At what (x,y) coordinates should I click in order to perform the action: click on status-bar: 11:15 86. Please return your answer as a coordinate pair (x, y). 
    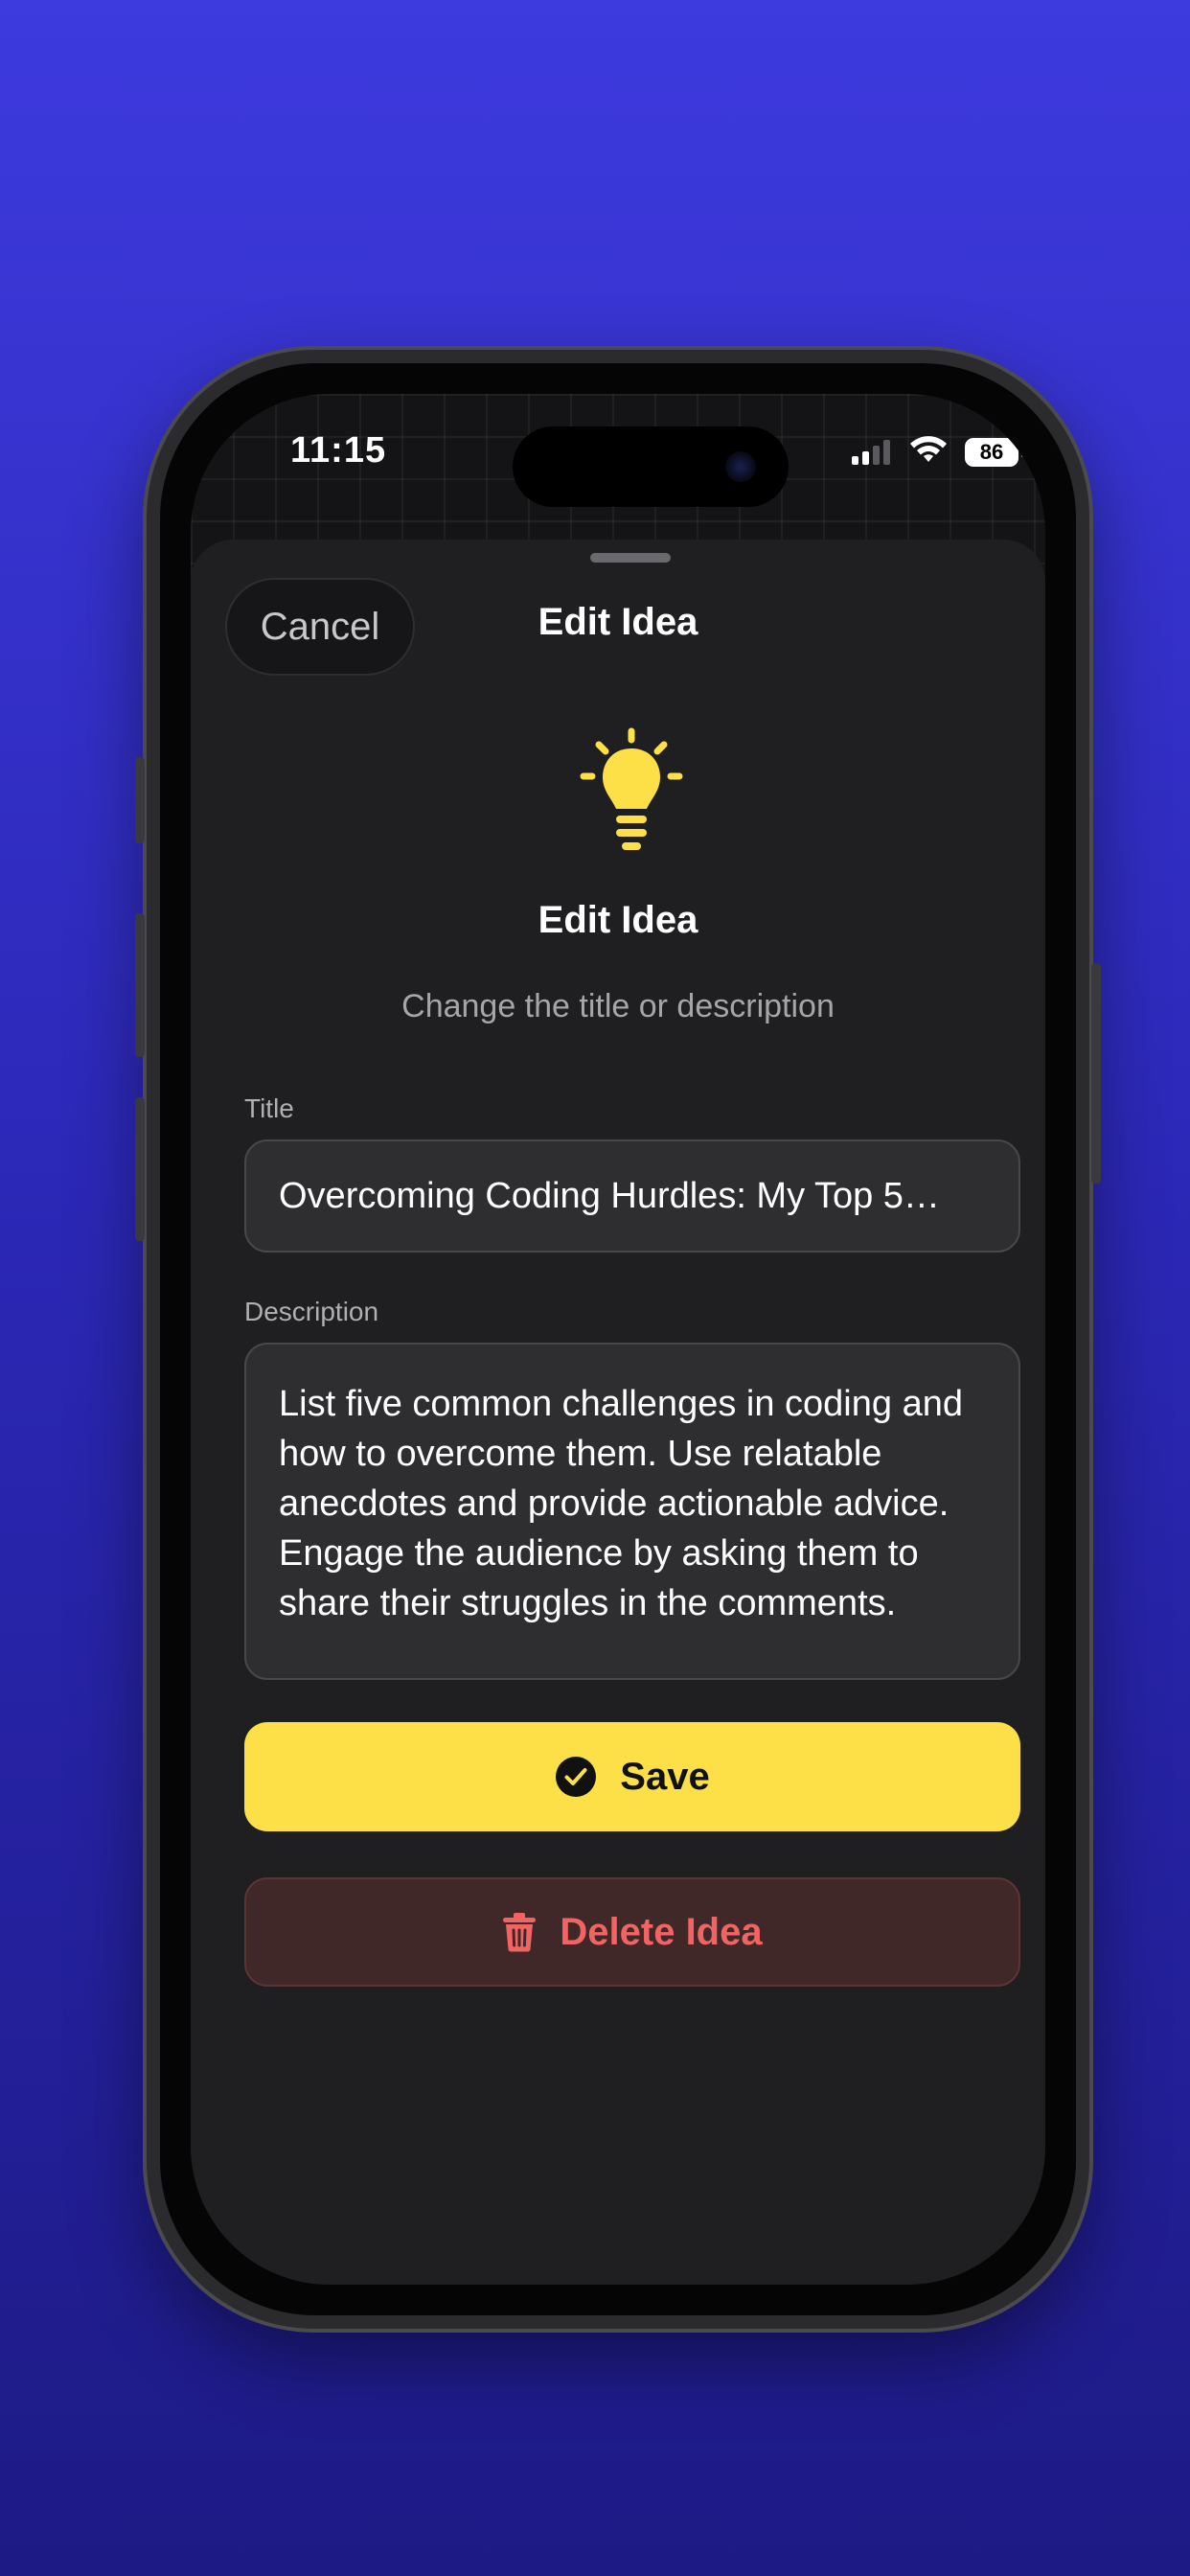
    Looking at the image, I should click on (618, 461).